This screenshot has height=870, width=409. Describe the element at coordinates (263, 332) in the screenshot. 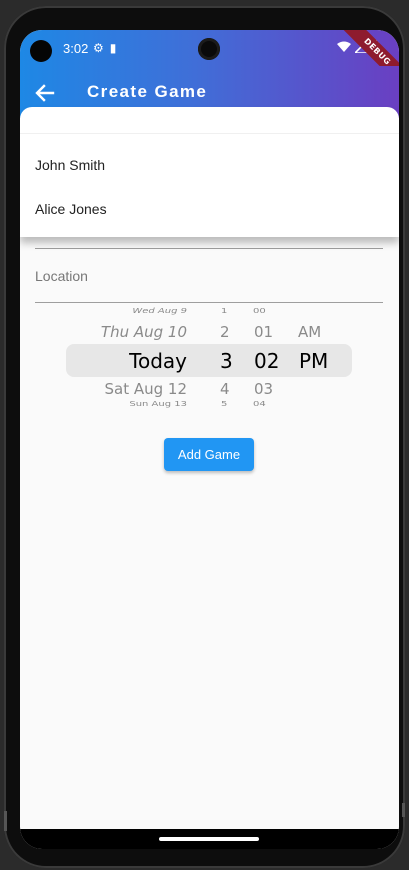

I see `picker-minute-item: 01` at that location.